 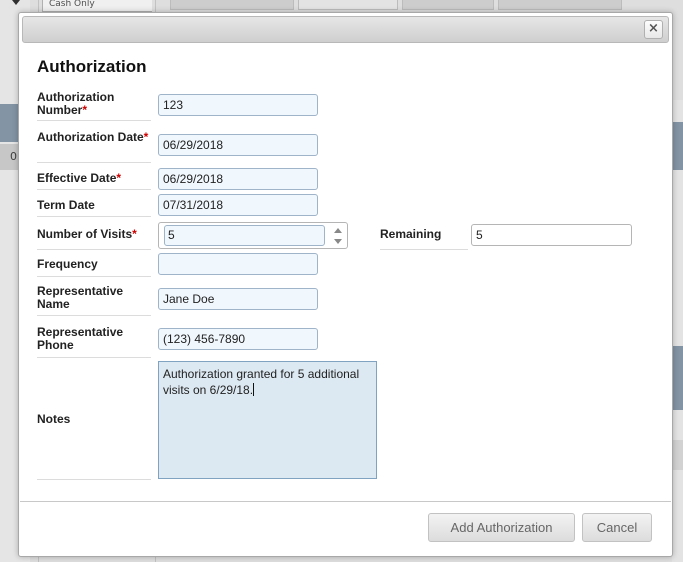 I want to click on auth-number-label-text: Authorization Number, so click(x=76, y=103).